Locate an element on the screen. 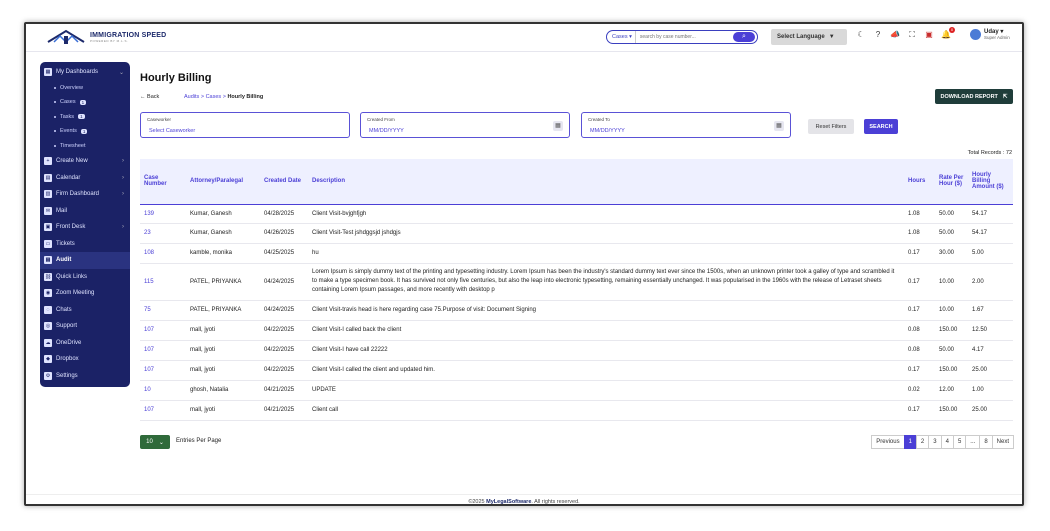  sidebar-item-calendar: ▤ Calendar › is located at coordinates (85, 178).